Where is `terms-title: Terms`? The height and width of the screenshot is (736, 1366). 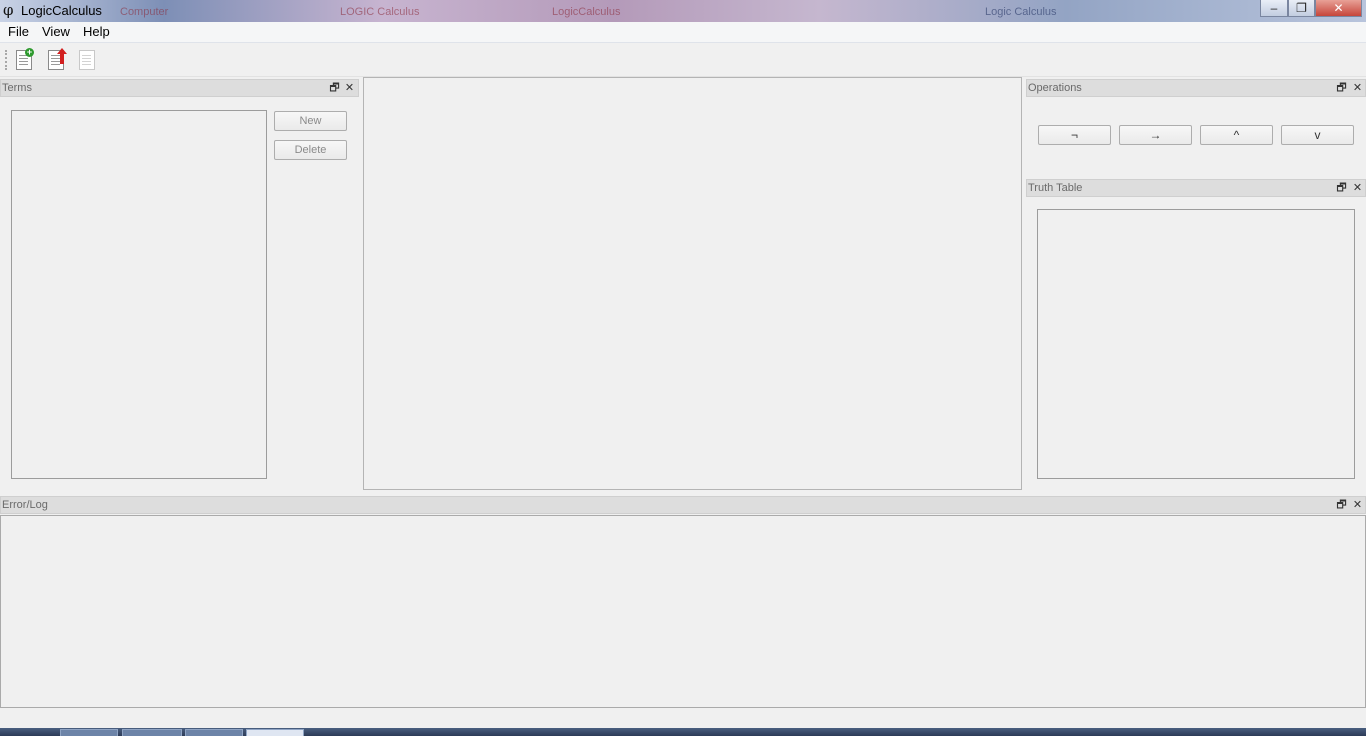
terms-title: Terms is located at coordinates (17, 88).